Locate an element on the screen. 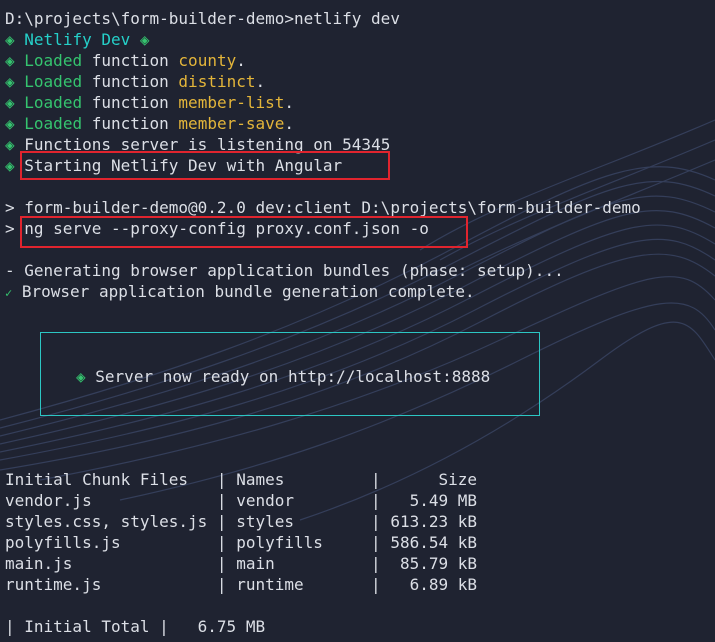 The height and width of the screenshot is (642, 715). starting-text: Starting Netlify Dev with Angular is located at coordinates (183, 165).